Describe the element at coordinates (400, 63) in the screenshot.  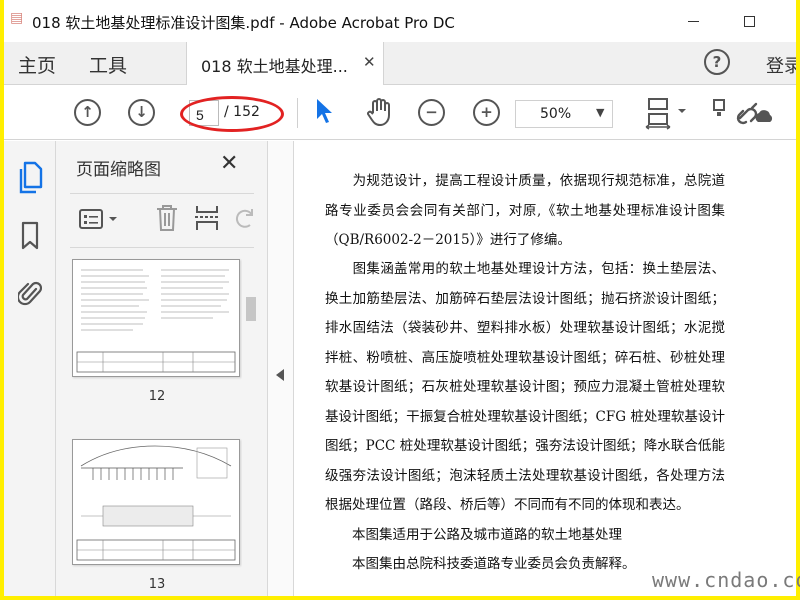
I see `tab-bar: 主页 工具 018 软土地基处理... ✕ ? 登录` at that location.